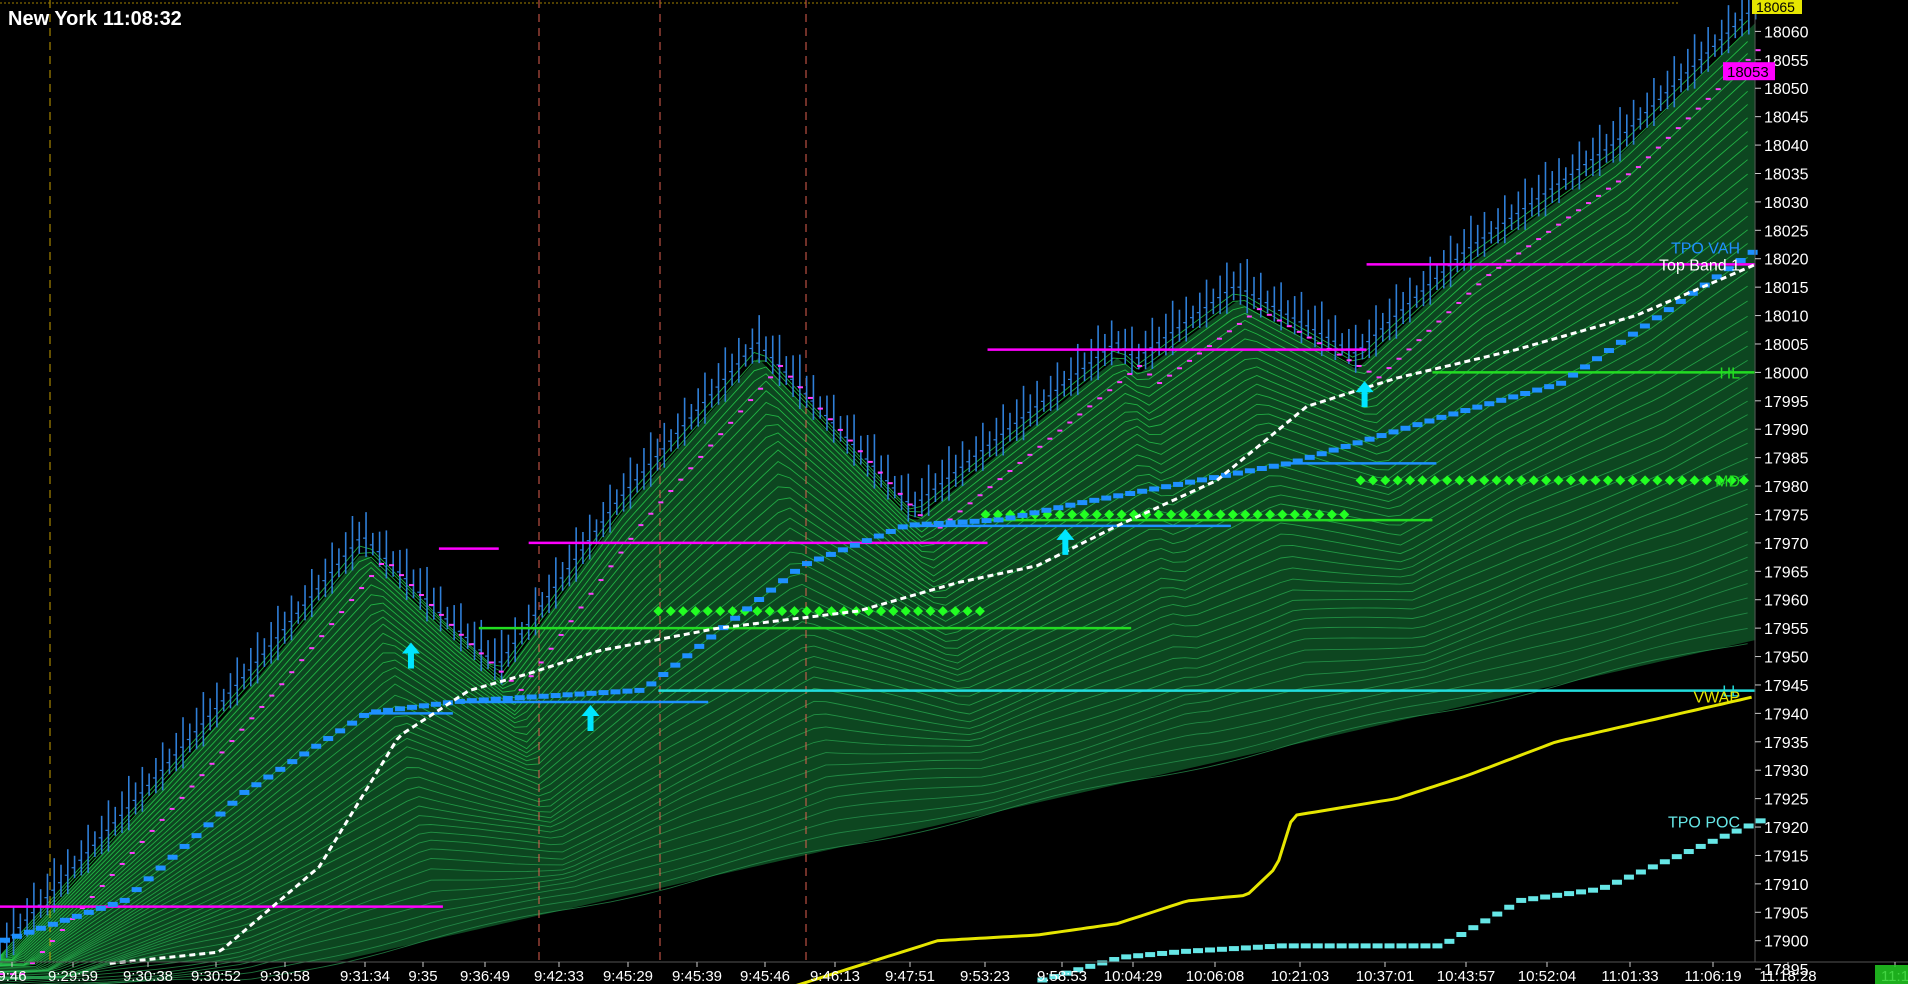 The width and height of the screenshot is (1908, 984). What do you see at coordinates (1786, 487) in the screenshot?
I see `y-tick-label: 17980` at bounding box center [1786, 487].